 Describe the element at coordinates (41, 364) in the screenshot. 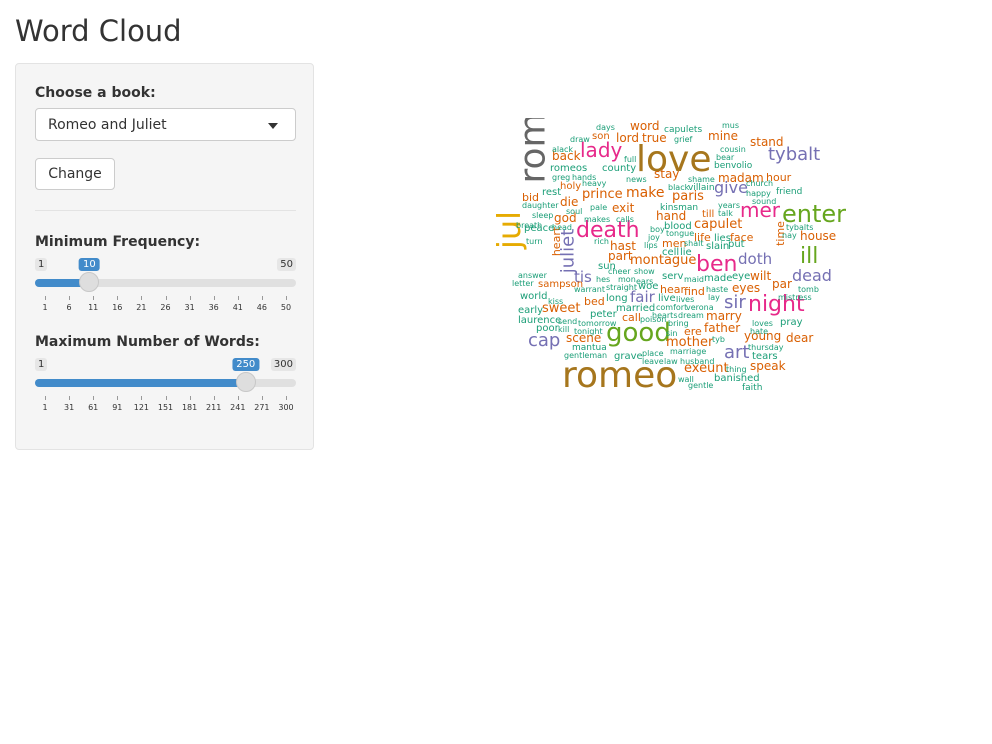

I see `slider-min-label: 1` at that location.